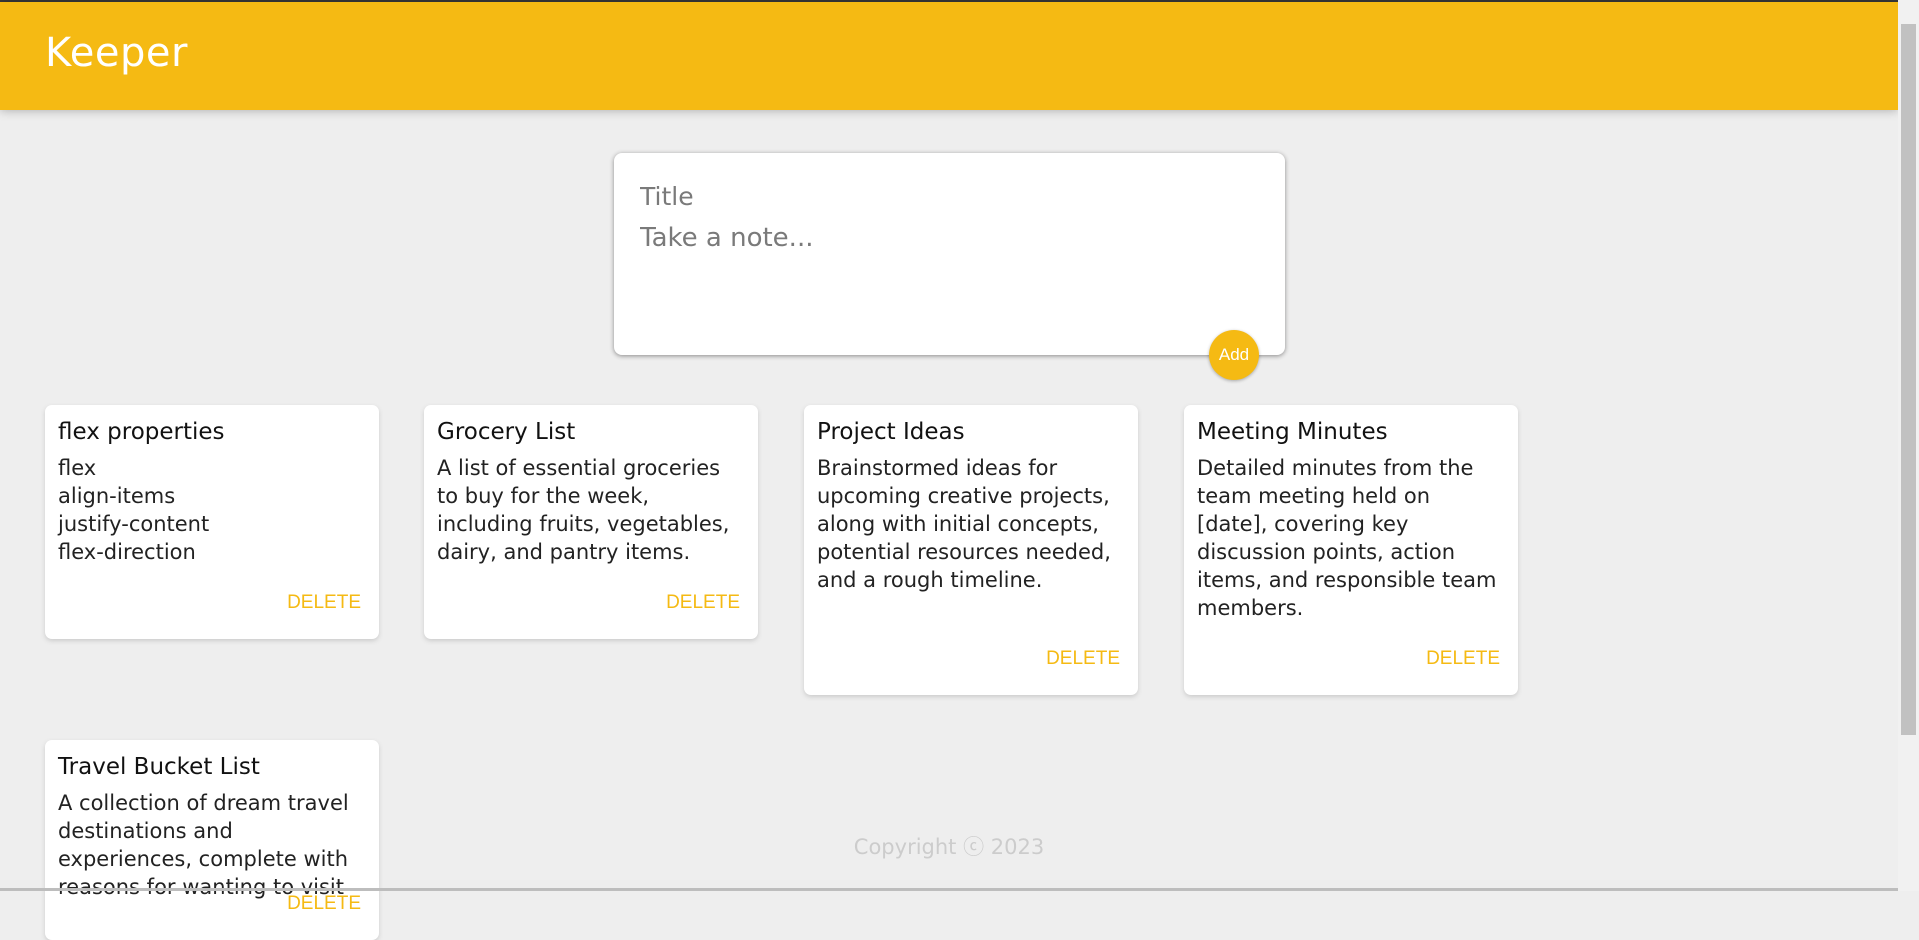  I want to click on create-note-form, so click(949, 254).